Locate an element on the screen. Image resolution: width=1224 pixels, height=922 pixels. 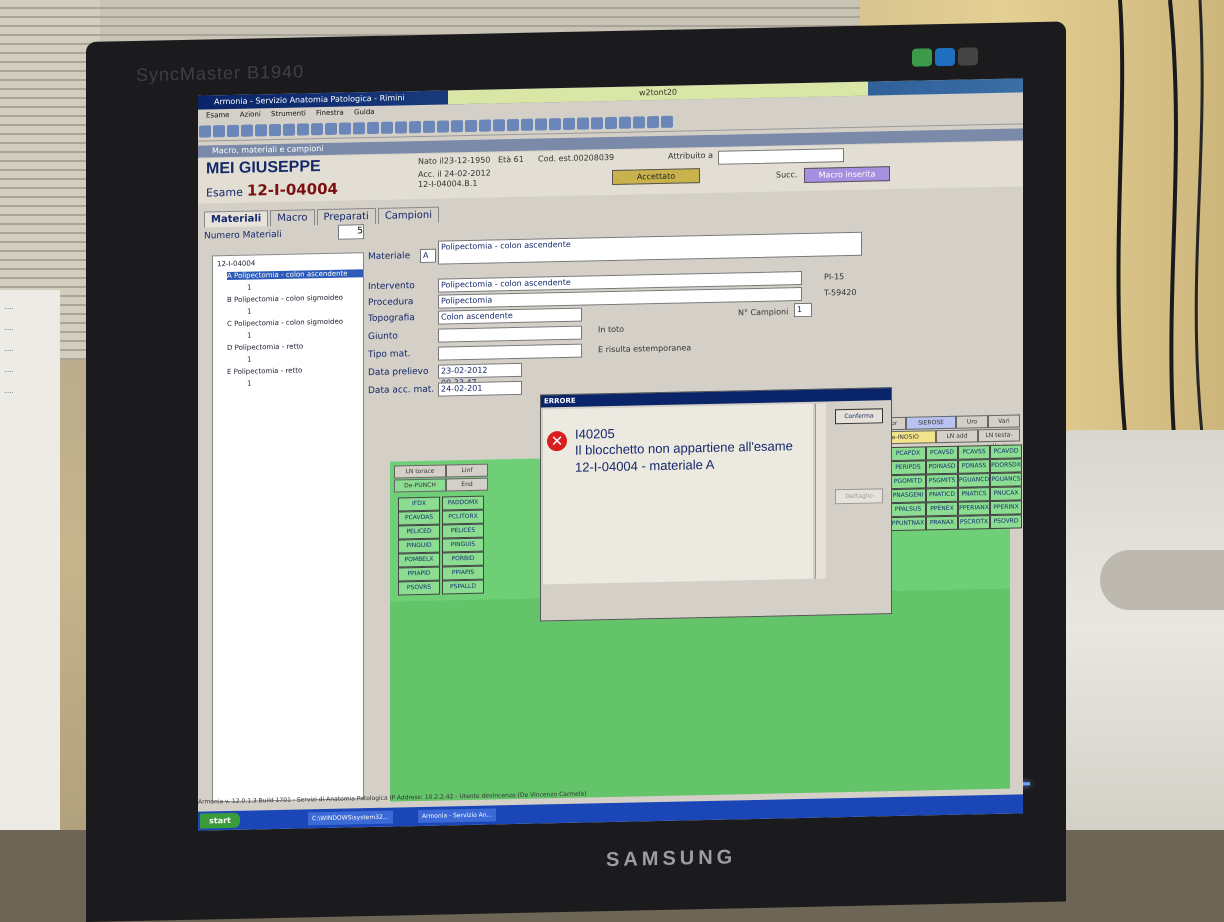
tipo-mat-select is located at coordinates (510, 352).